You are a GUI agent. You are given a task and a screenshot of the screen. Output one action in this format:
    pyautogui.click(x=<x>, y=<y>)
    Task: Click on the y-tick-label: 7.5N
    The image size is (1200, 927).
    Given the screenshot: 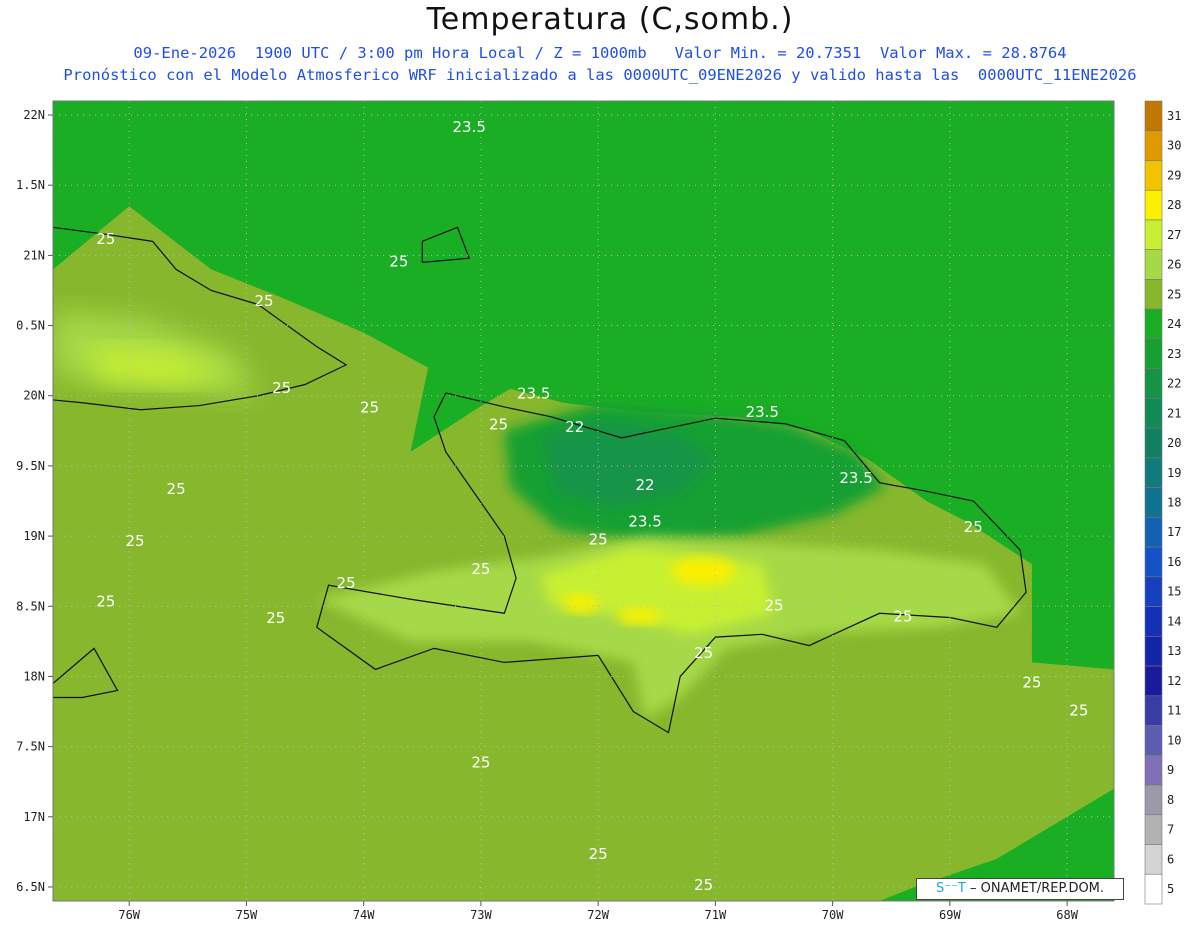 What is the action you would take?
    pyautogui.click(x=30, y=747)
    